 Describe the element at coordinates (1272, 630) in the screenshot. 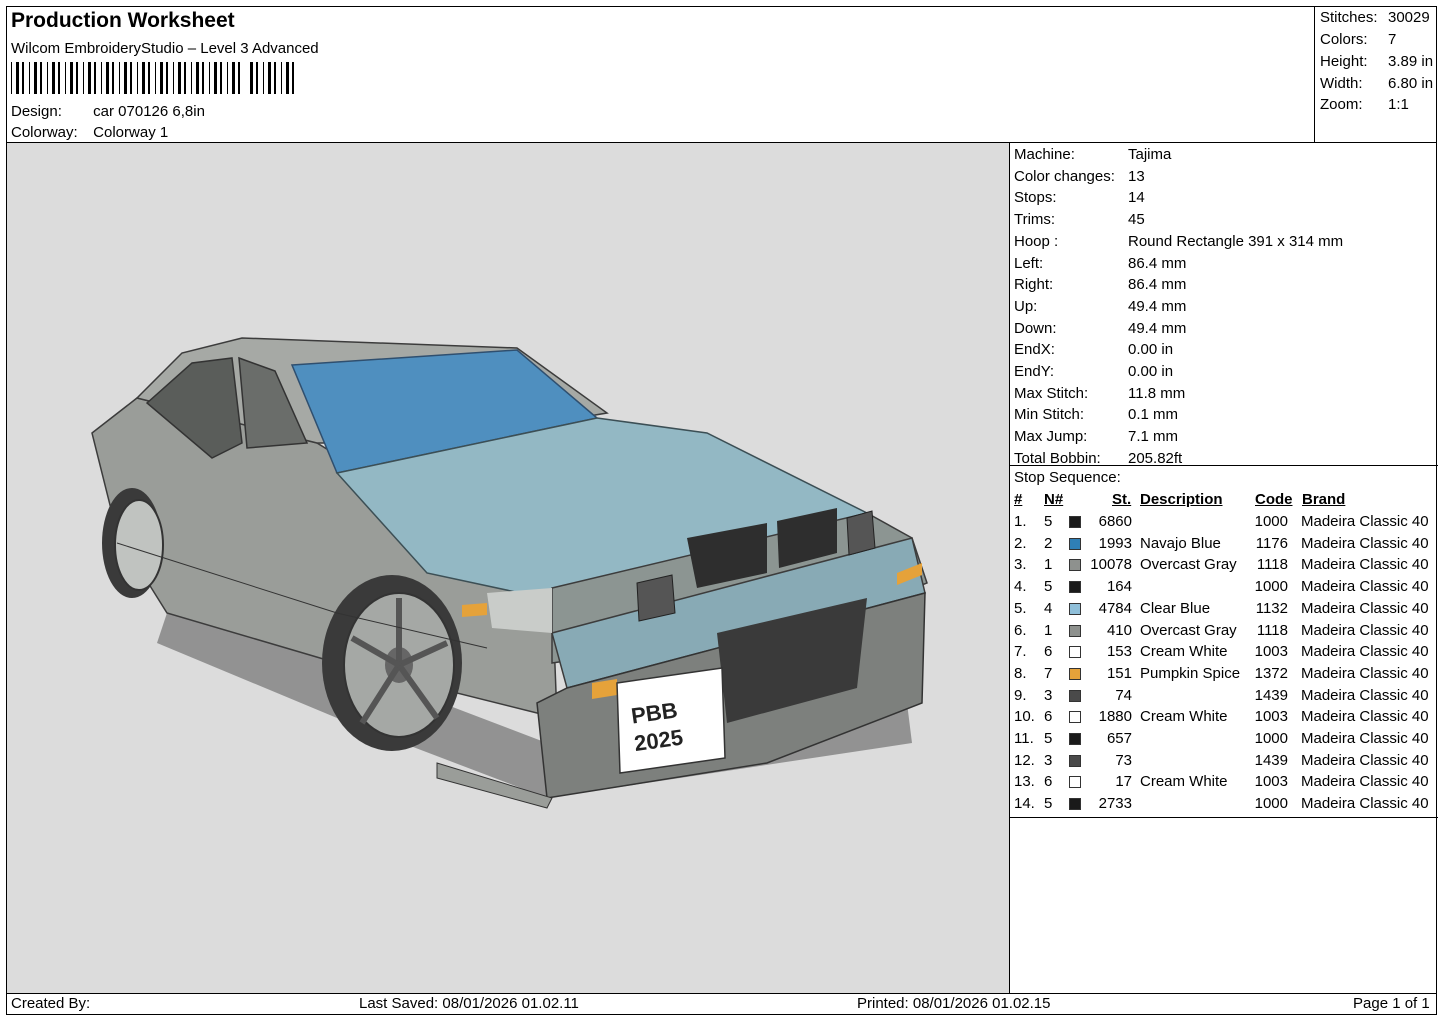

I see `seq-code: 1118` at that location.